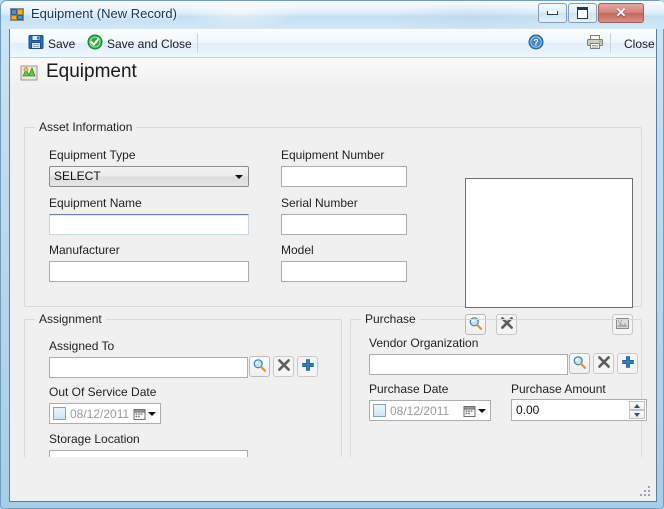 This screenshot has width=664, height=509. I want to click on save-button: Save, so click(51, 43).